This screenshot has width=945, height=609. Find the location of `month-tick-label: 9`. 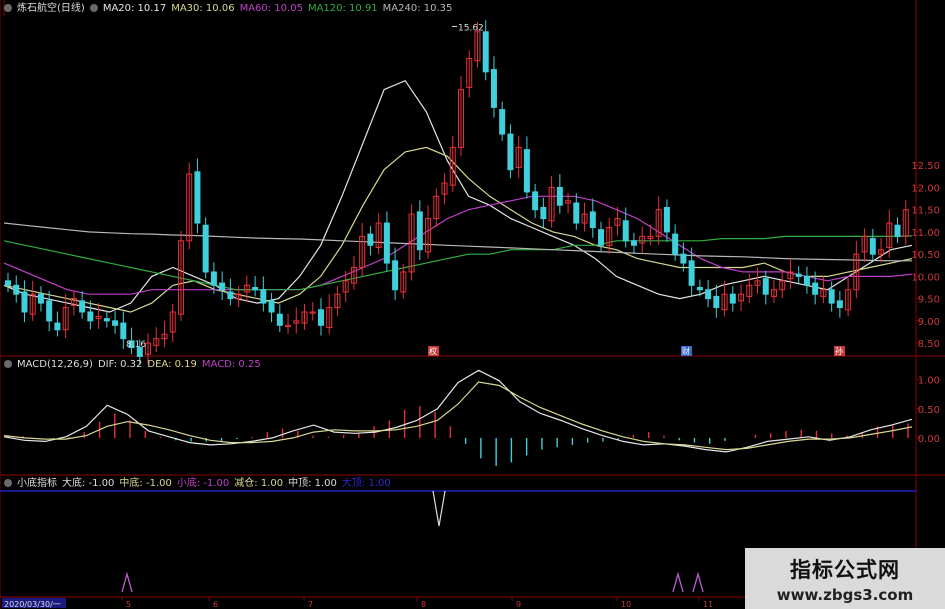

month-tick-label: 9 is located at coordinates (518, 604).